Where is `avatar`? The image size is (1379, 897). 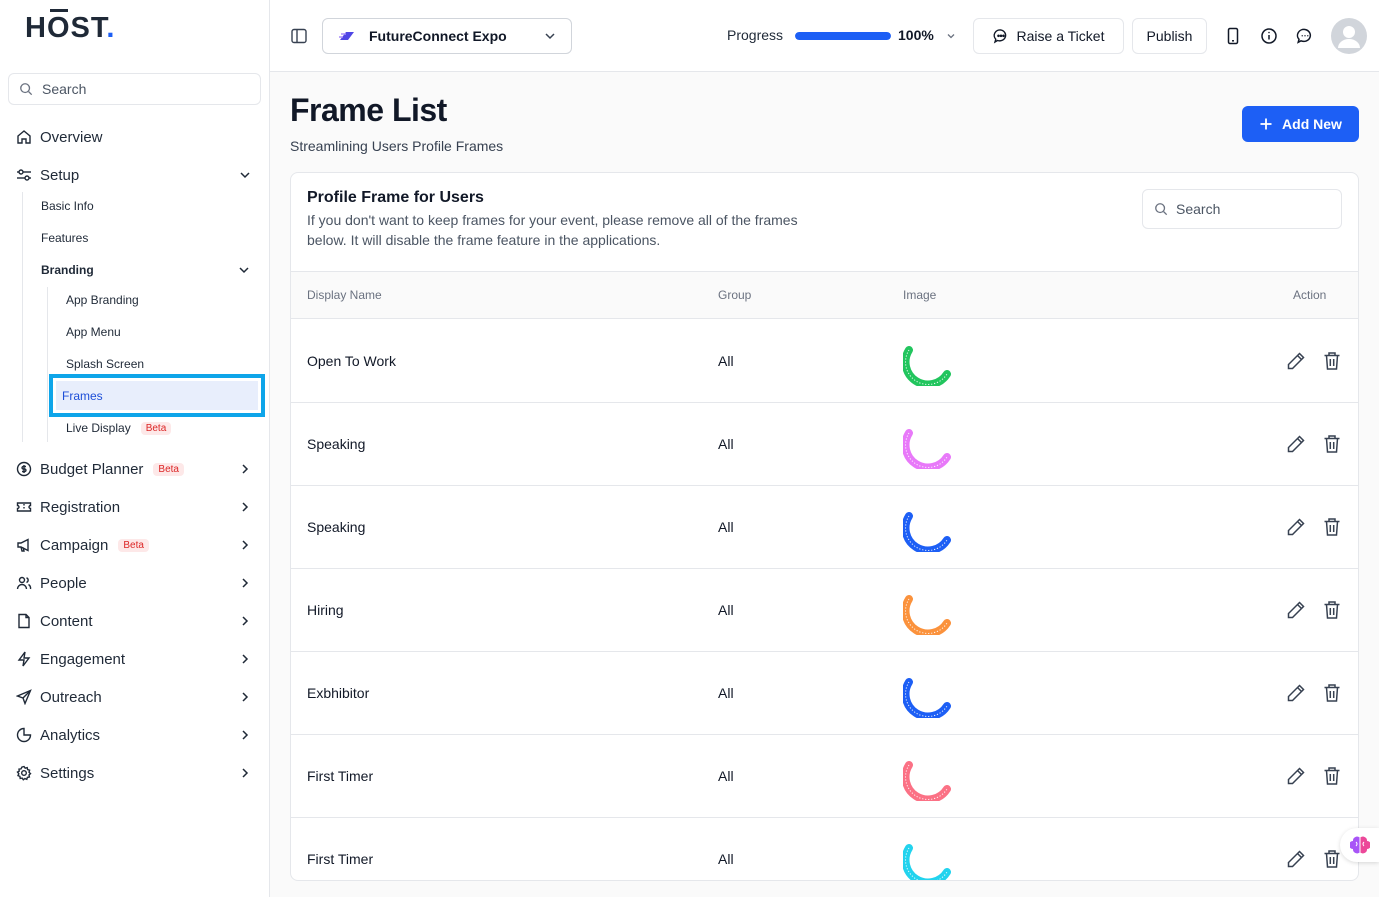 avatar is located at coordinates (1349, 36).